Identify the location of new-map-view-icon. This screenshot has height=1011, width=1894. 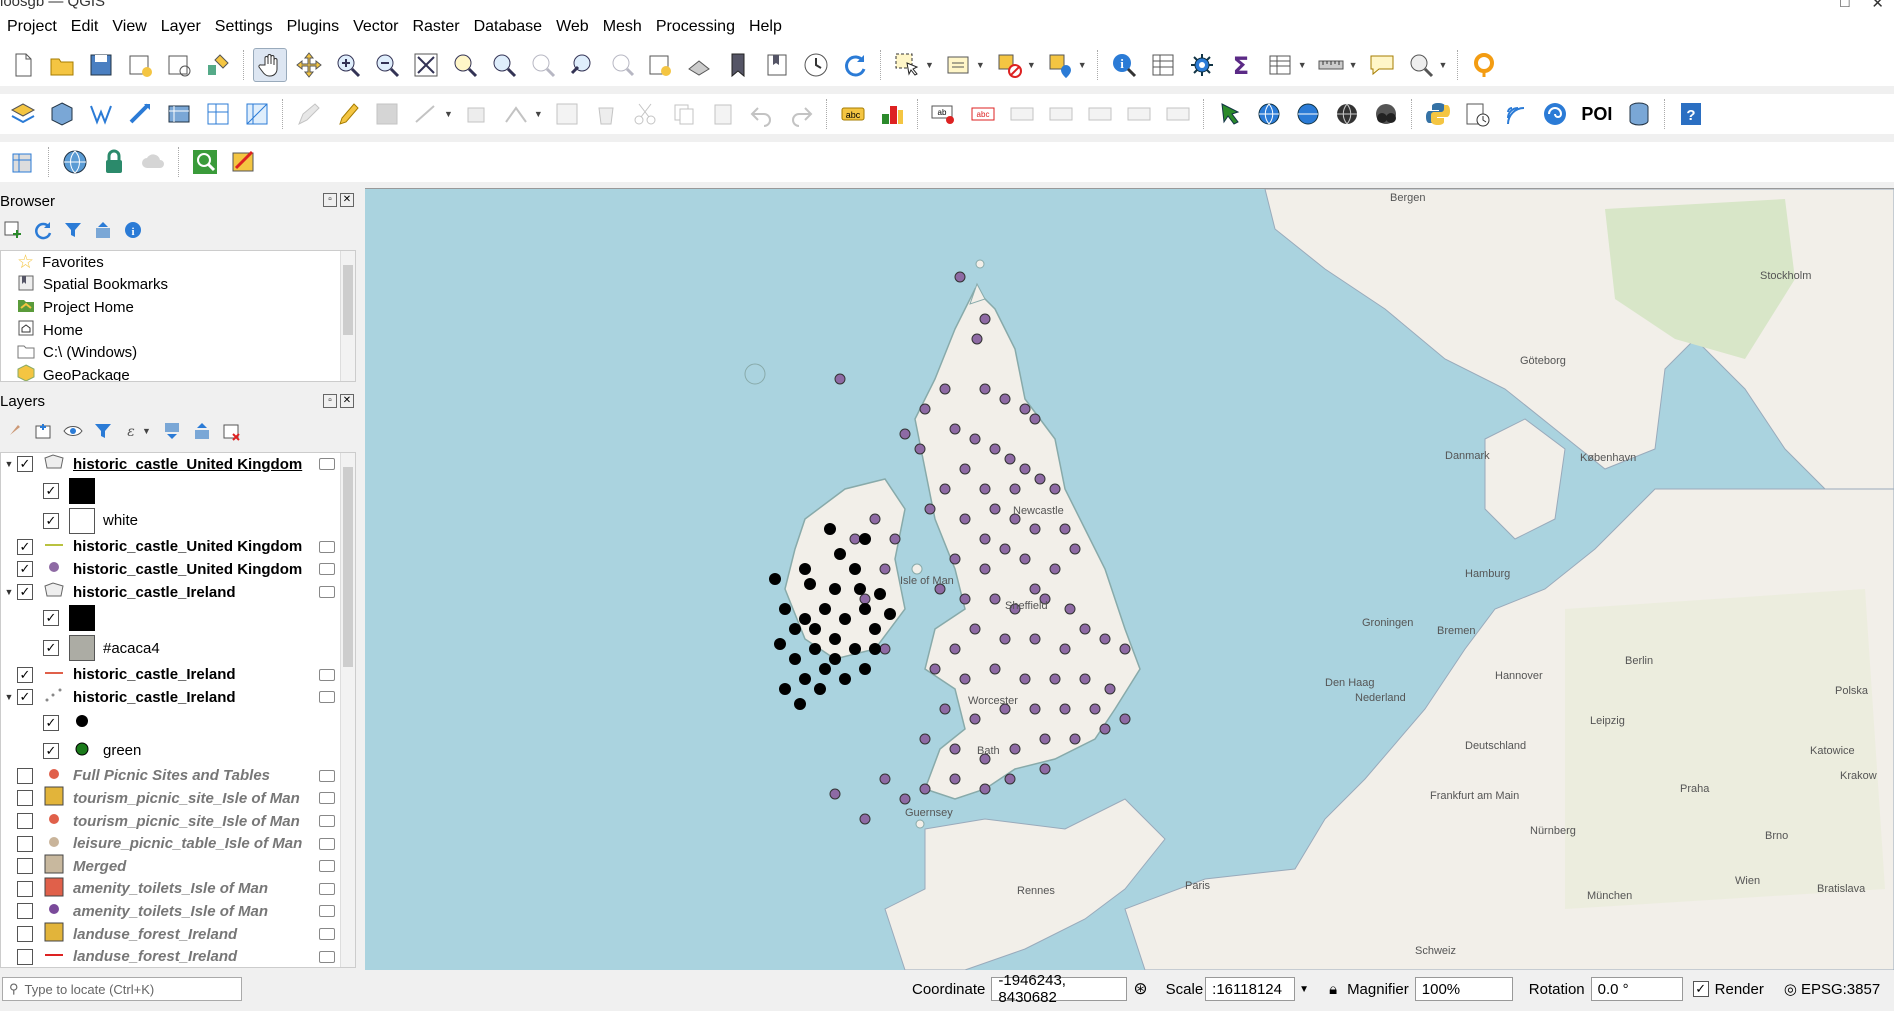
(660, 65).